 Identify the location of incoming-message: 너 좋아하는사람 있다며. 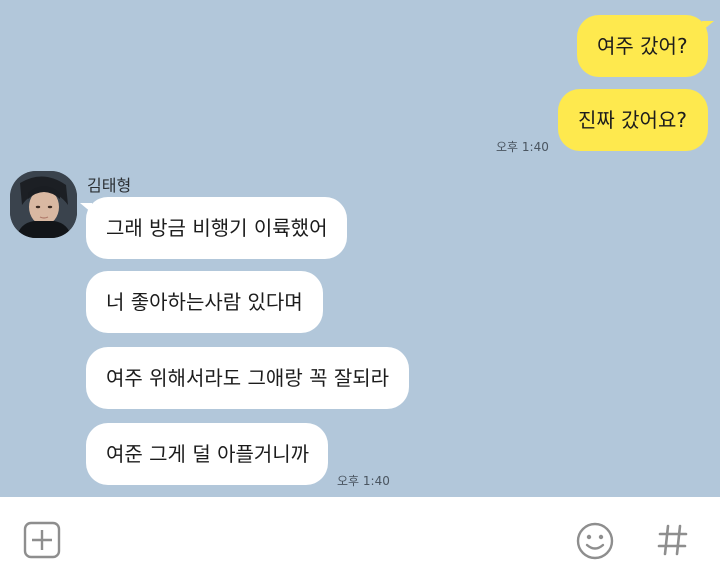
(204, 302).